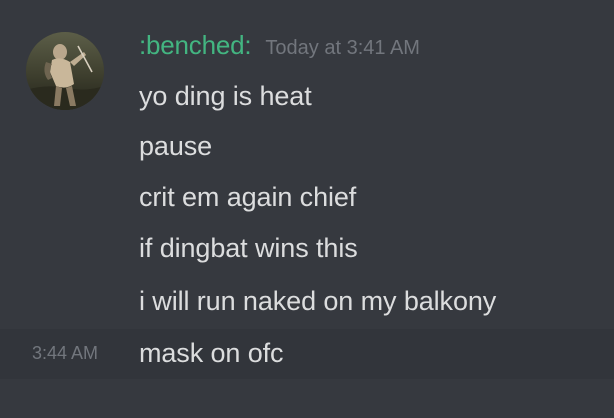  What do you see at coordinates (176, 146) in the screenshot?
I see `message-text: pause` at bounding box center [176, 146].